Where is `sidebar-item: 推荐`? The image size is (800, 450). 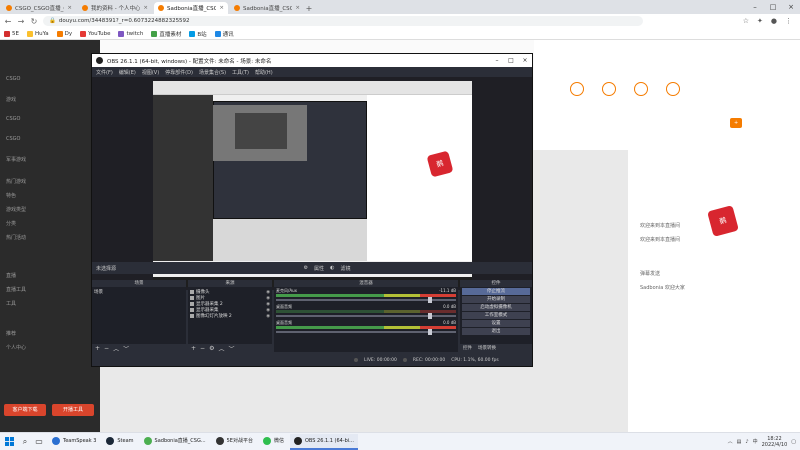 sidebar-item: 推荐 is located at coordinates (11, 333).